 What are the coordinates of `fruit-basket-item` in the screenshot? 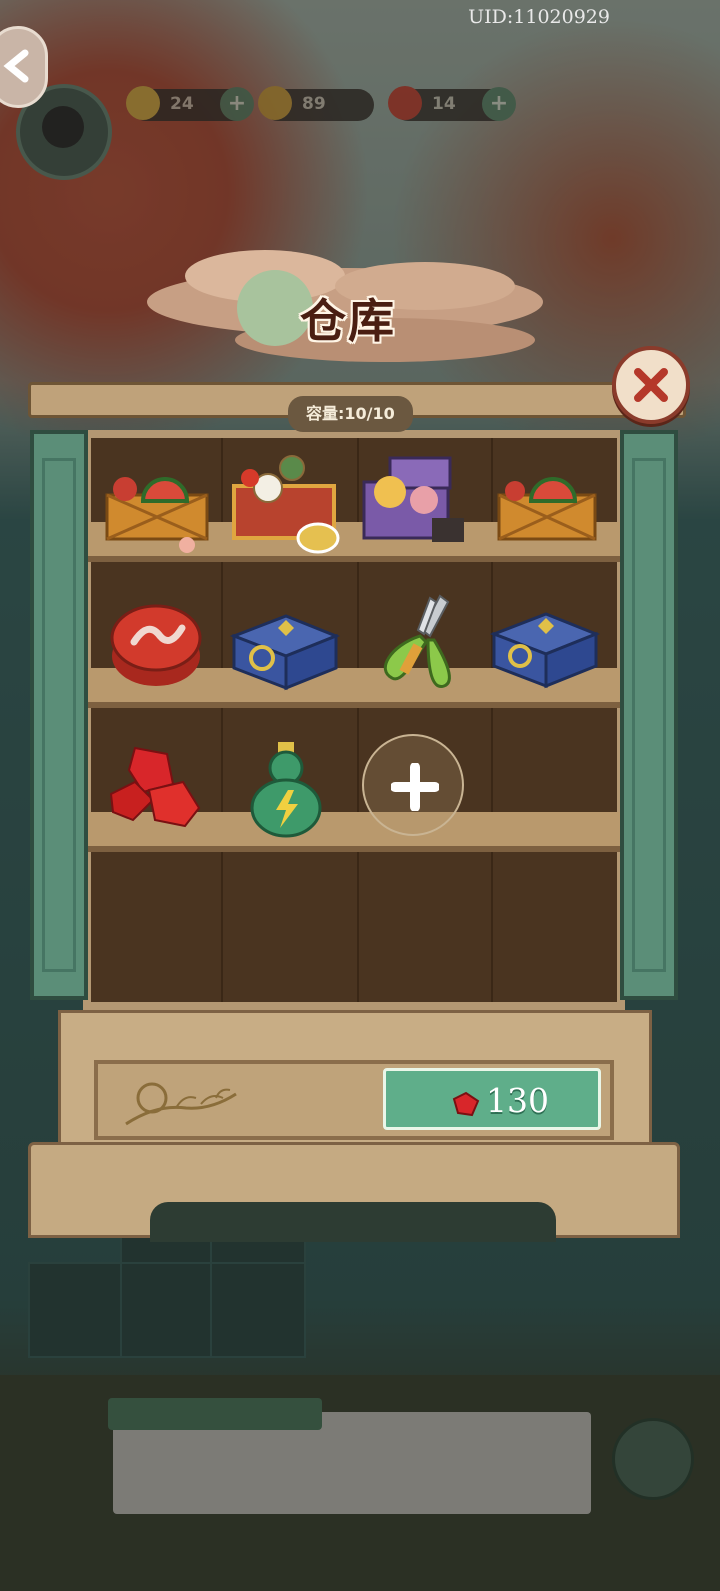 It's located at (158, 505).